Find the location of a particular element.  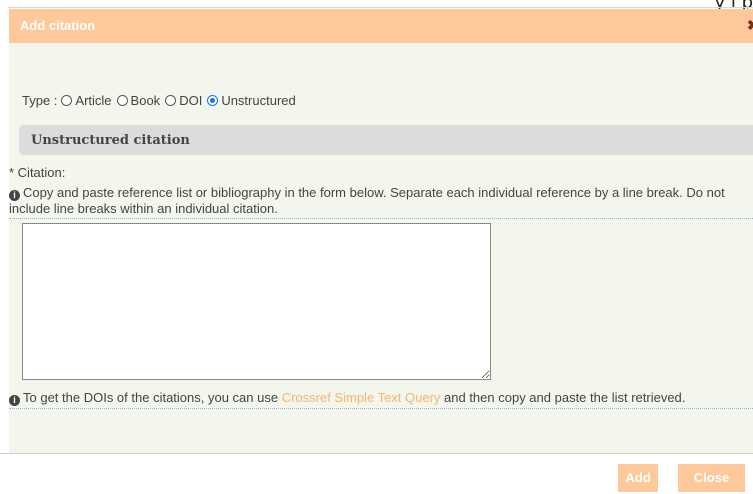

crossref-link: Crossref Simple Text Query is located at coordinates (361, 397).